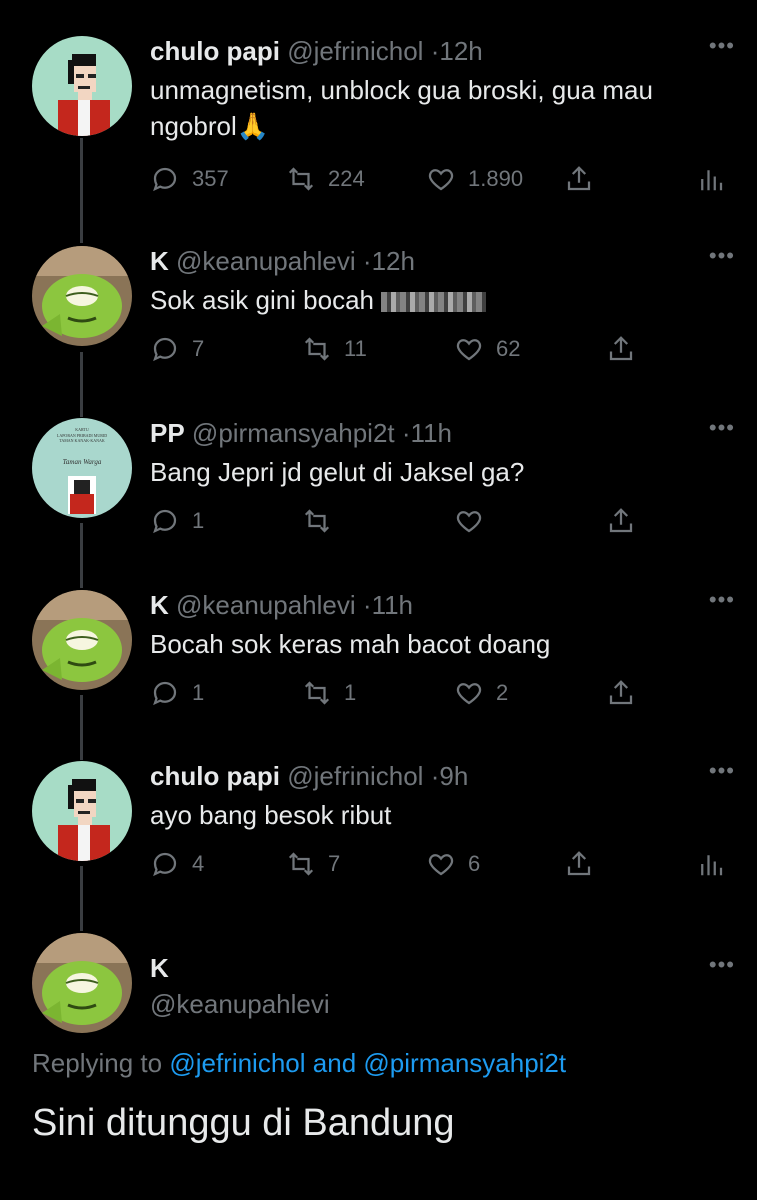  Describe the element at coordinates (487, 349) in the screenshot. I see `like-button: 62` at that location.